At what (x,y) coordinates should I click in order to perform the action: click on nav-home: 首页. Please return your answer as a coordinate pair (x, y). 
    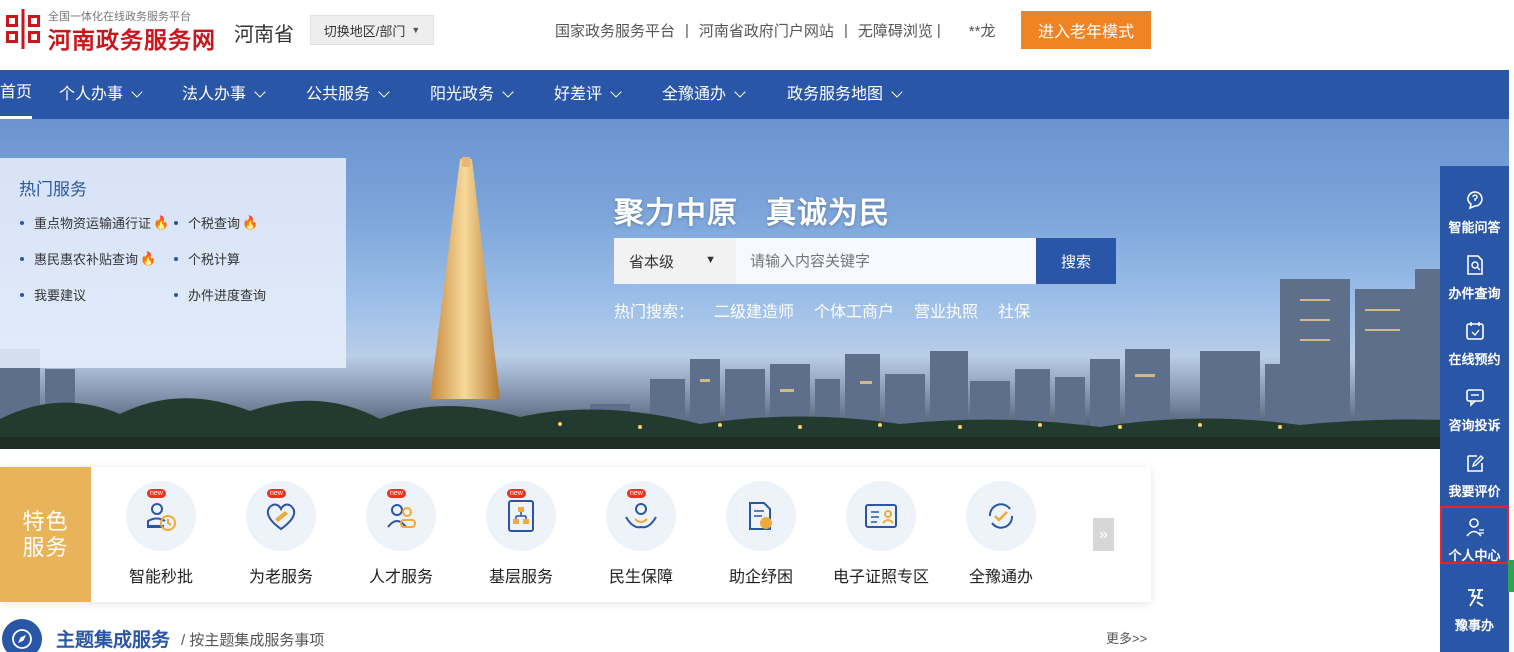
    Looking at the image, I should click on (16, 94).